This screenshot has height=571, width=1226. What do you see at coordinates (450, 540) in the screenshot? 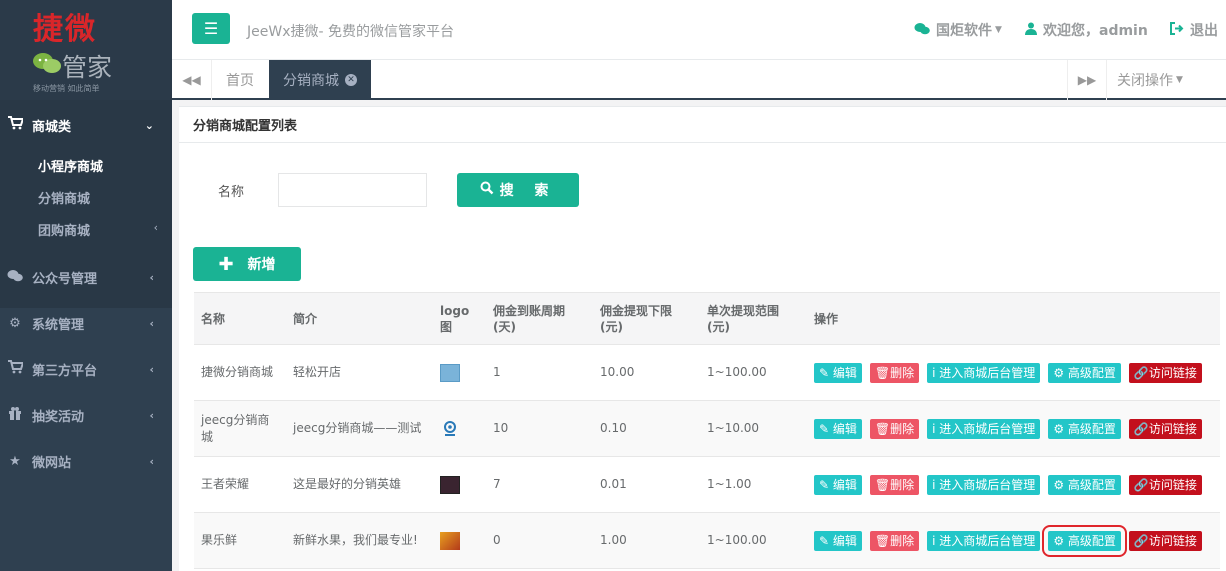
I see `logo-thumbnail` at bounding box center [450, 540].